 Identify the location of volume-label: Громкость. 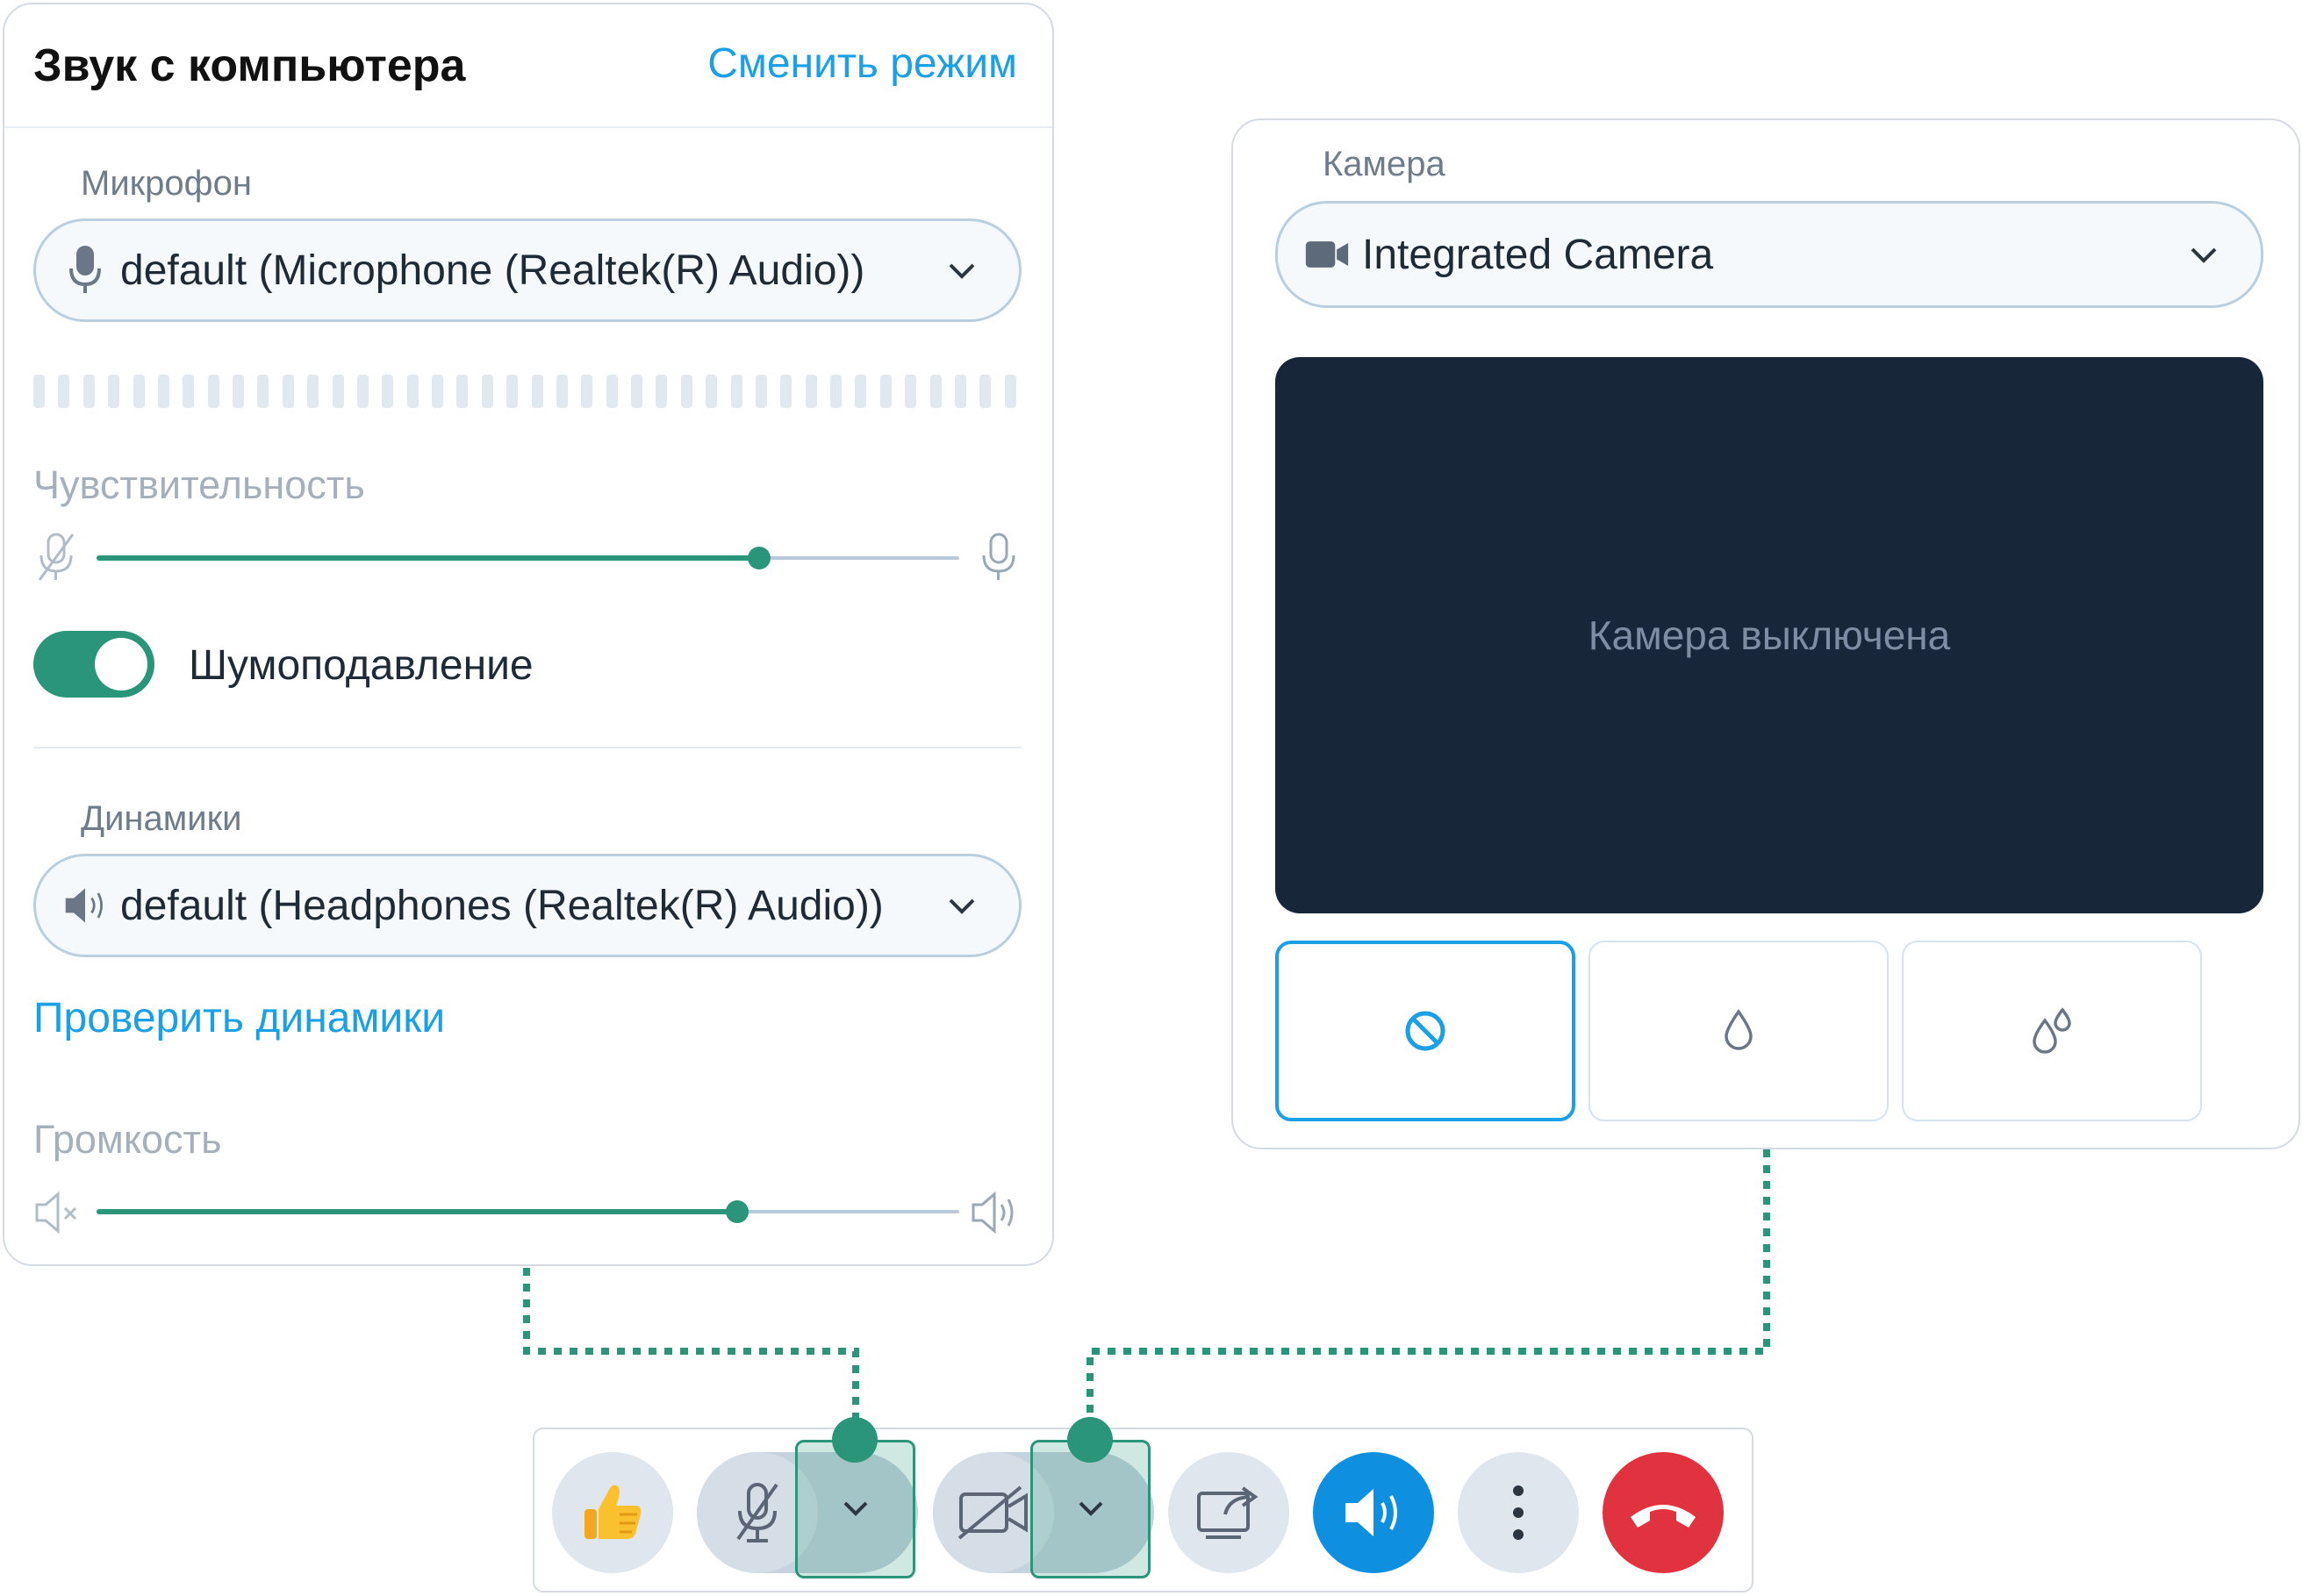
(128, 1139).